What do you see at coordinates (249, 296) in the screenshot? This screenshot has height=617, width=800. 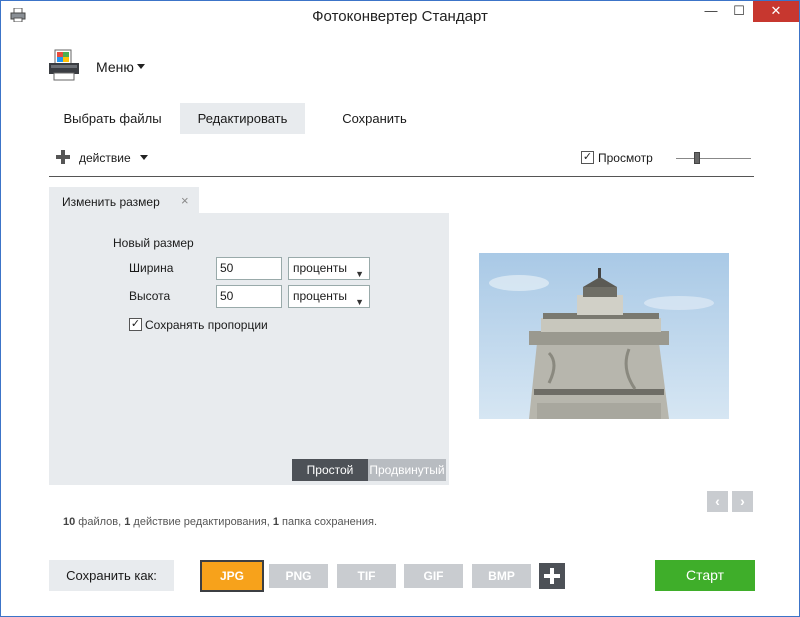 I see `height-input: 50` at bounding box center [249, 296].